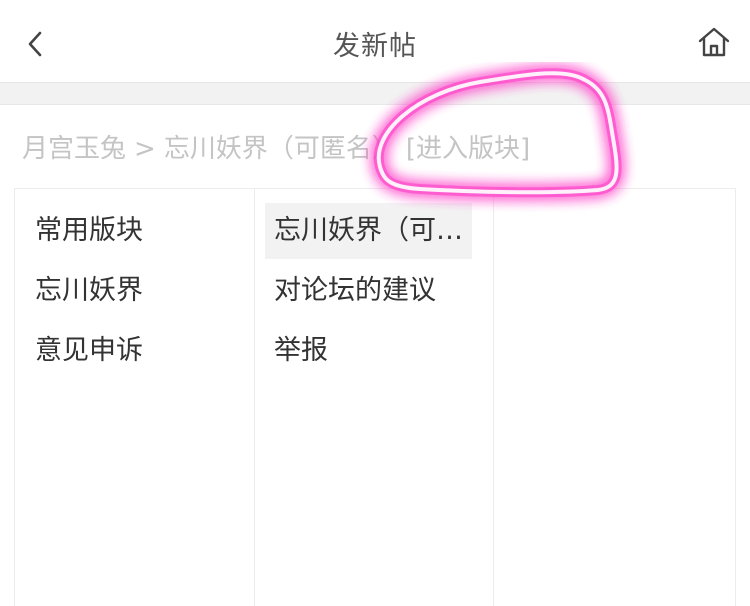 Image resolution: width=750 pixels, height=606 pixels. What do you see at coordinates (368, 231) in the screenshot?
I see `subboard-item-wangchuan-anonymous: 忘川妖界（可匿名）` at bounding box center [368, 231].